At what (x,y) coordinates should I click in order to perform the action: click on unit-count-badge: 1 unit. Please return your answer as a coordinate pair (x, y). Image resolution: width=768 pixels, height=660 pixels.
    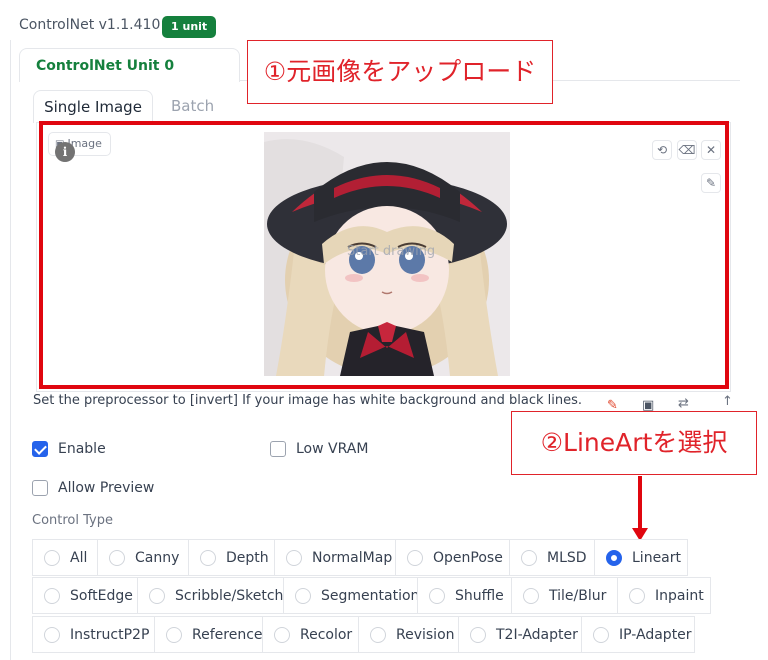
    Looking at the image, I should click on (189, 27).